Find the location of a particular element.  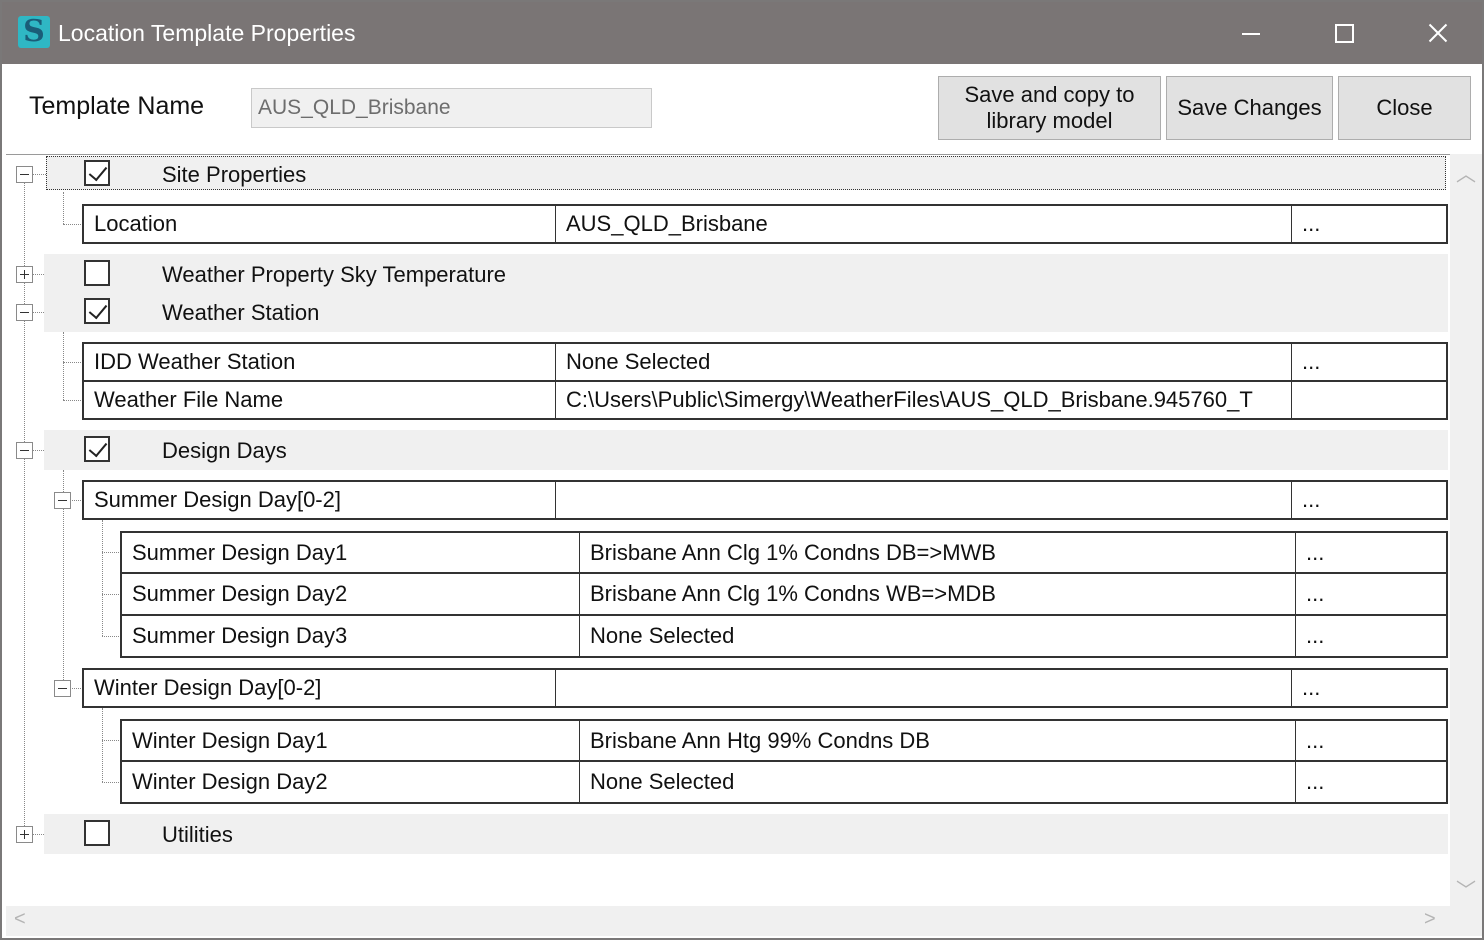

browse-button is located at coordinates (1369, 400).